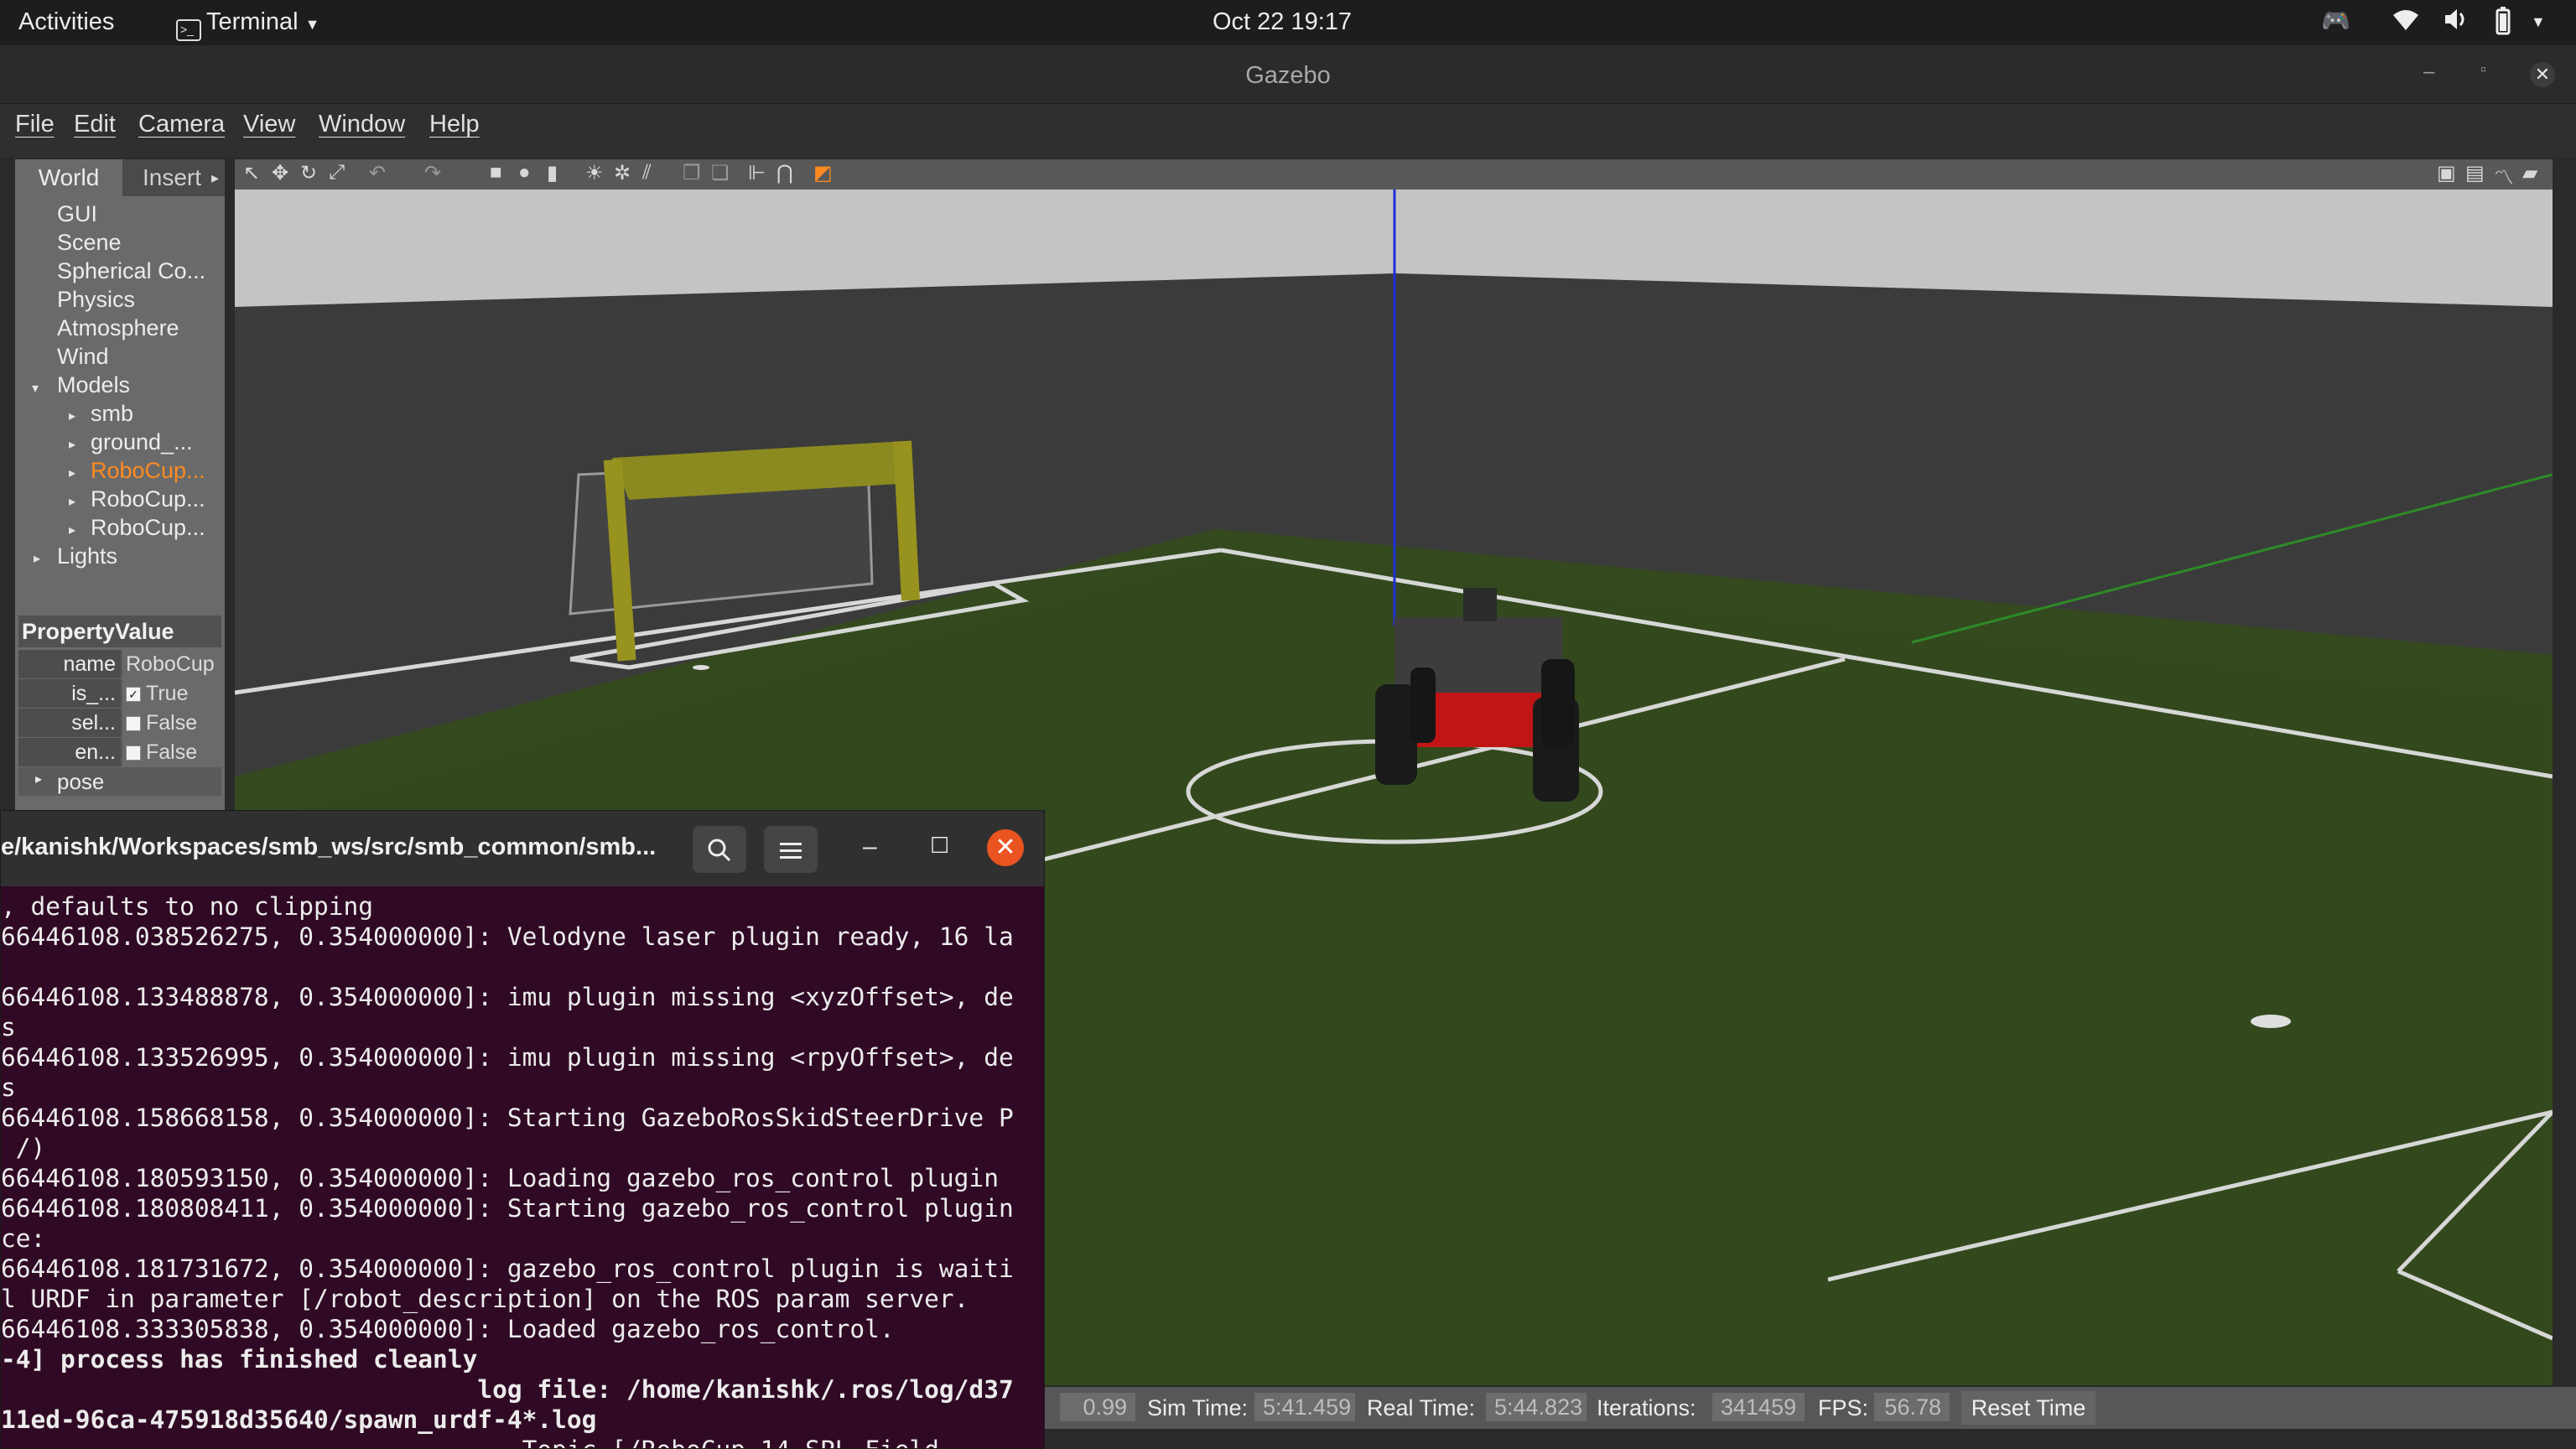  Describe the element at coordinates (2456, 22) in the screenshot. I see `volume-icon` at that location.